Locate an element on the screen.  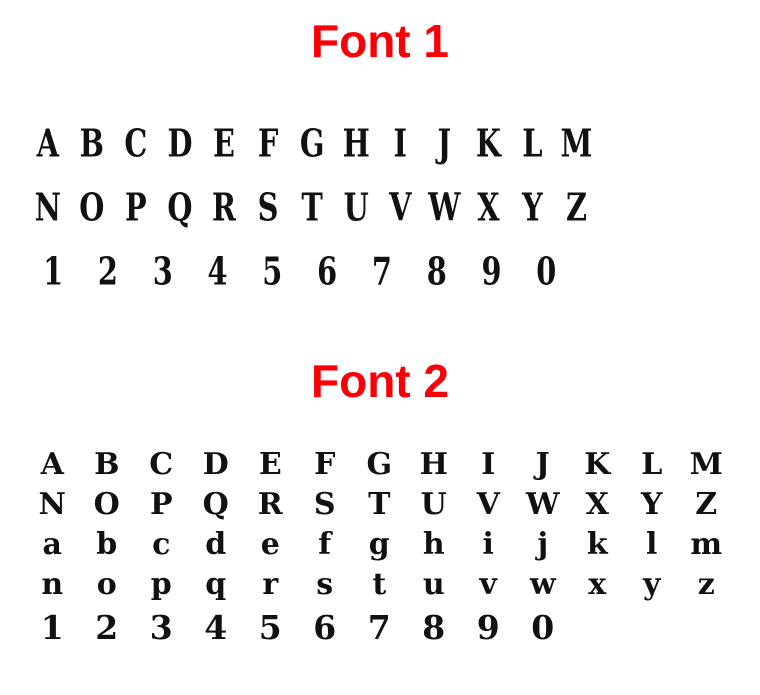
glyph: w is located at coordinates (542, 584).